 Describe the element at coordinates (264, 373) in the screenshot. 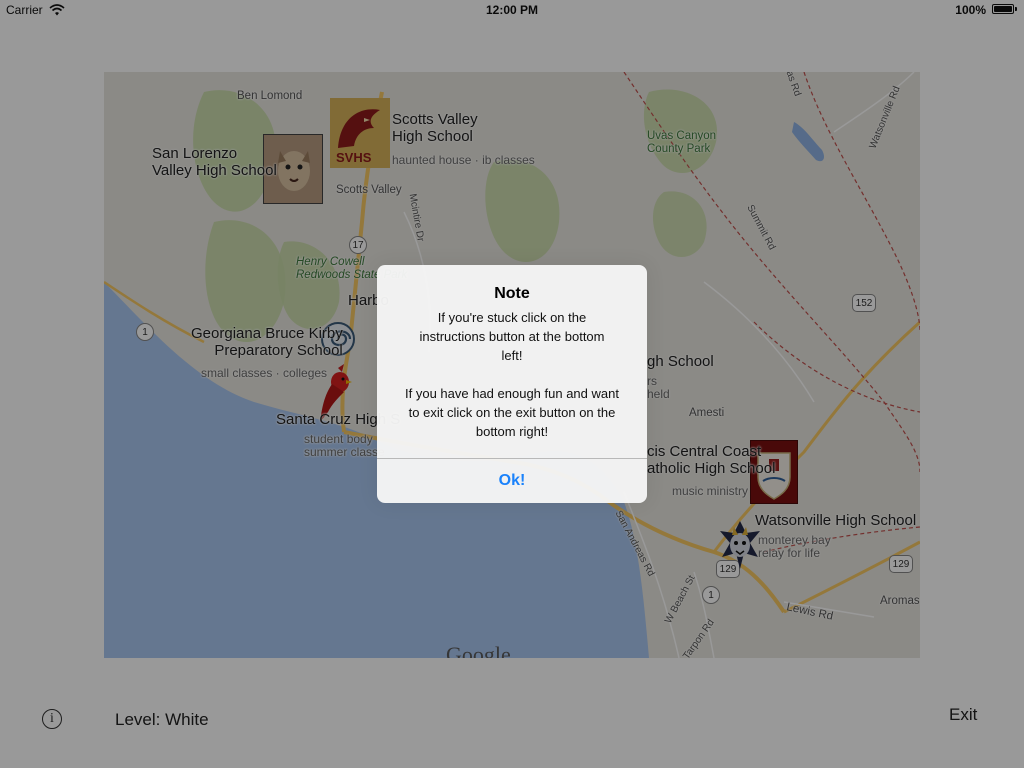

I see `school-sub-kirby: small classes · colleges` at that location.